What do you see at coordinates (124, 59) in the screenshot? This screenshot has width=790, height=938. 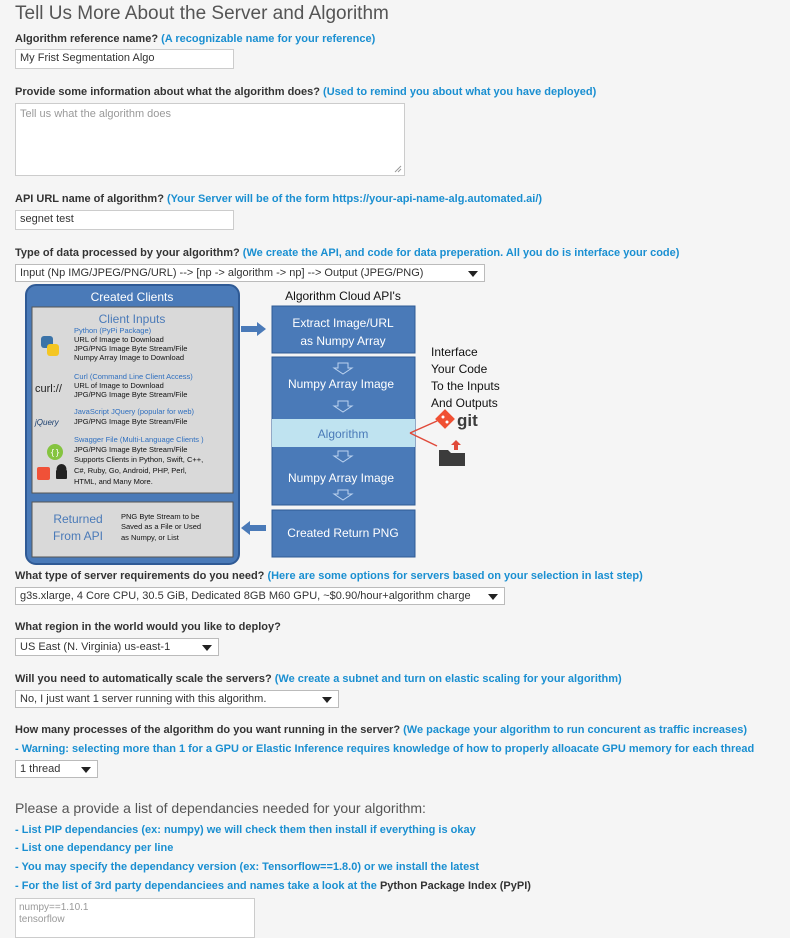 I see `ref-name-input: My Frist Segmentation Algo` at bounding box center [124, 59].